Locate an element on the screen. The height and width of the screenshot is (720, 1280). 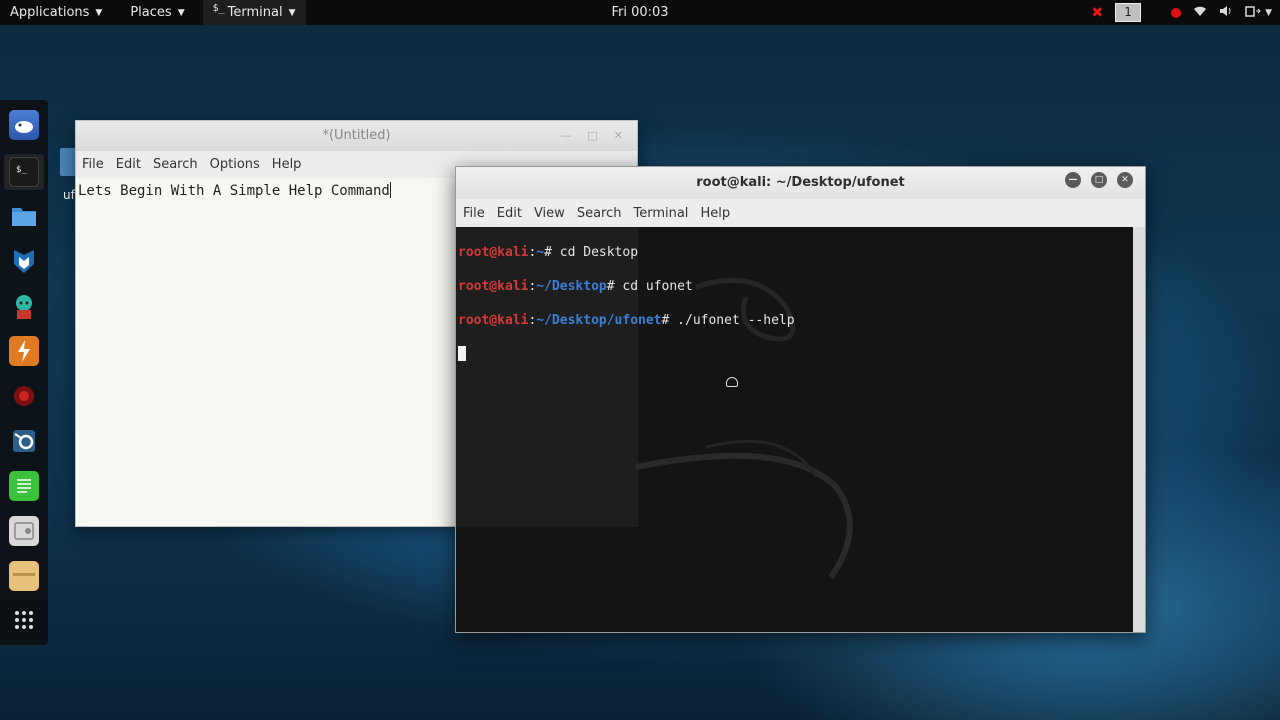
burpsuite-icon is located at coordinates (24, 351).